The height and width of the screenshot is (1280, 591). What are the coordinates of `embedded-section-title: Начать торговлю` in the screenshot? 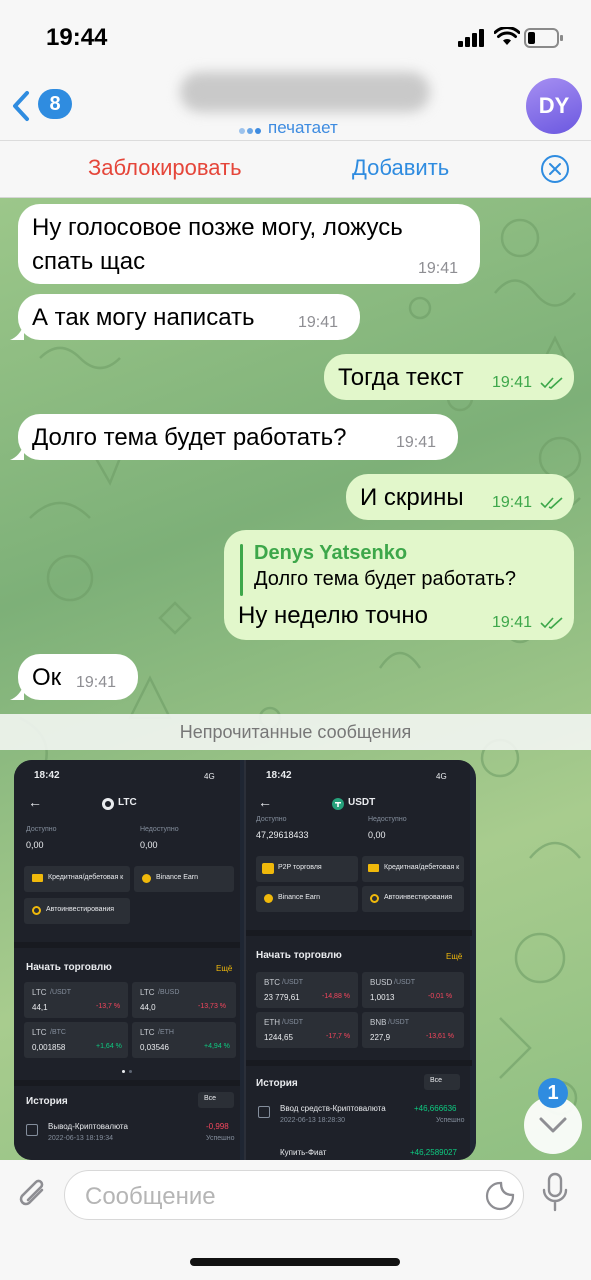 It's located at (69, 967).